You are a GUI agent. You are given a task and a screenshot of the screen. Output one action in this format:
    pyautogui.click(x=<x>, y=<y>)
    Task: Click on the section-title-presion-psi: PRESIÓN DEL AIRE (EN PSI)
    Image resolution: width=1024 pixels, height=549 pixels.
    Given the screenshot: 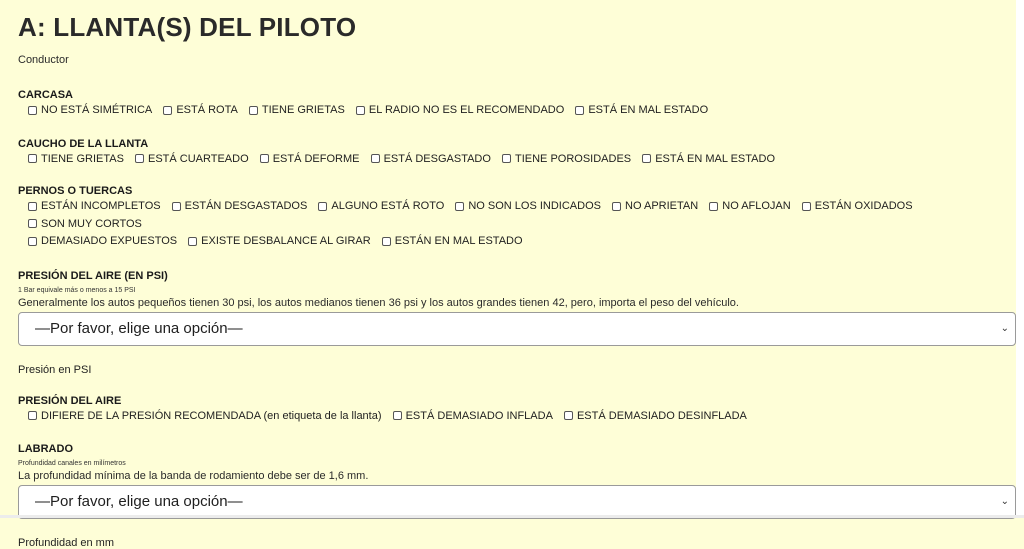 What is the action you would take?
    pyautogui.click(x=93, y=275)
    